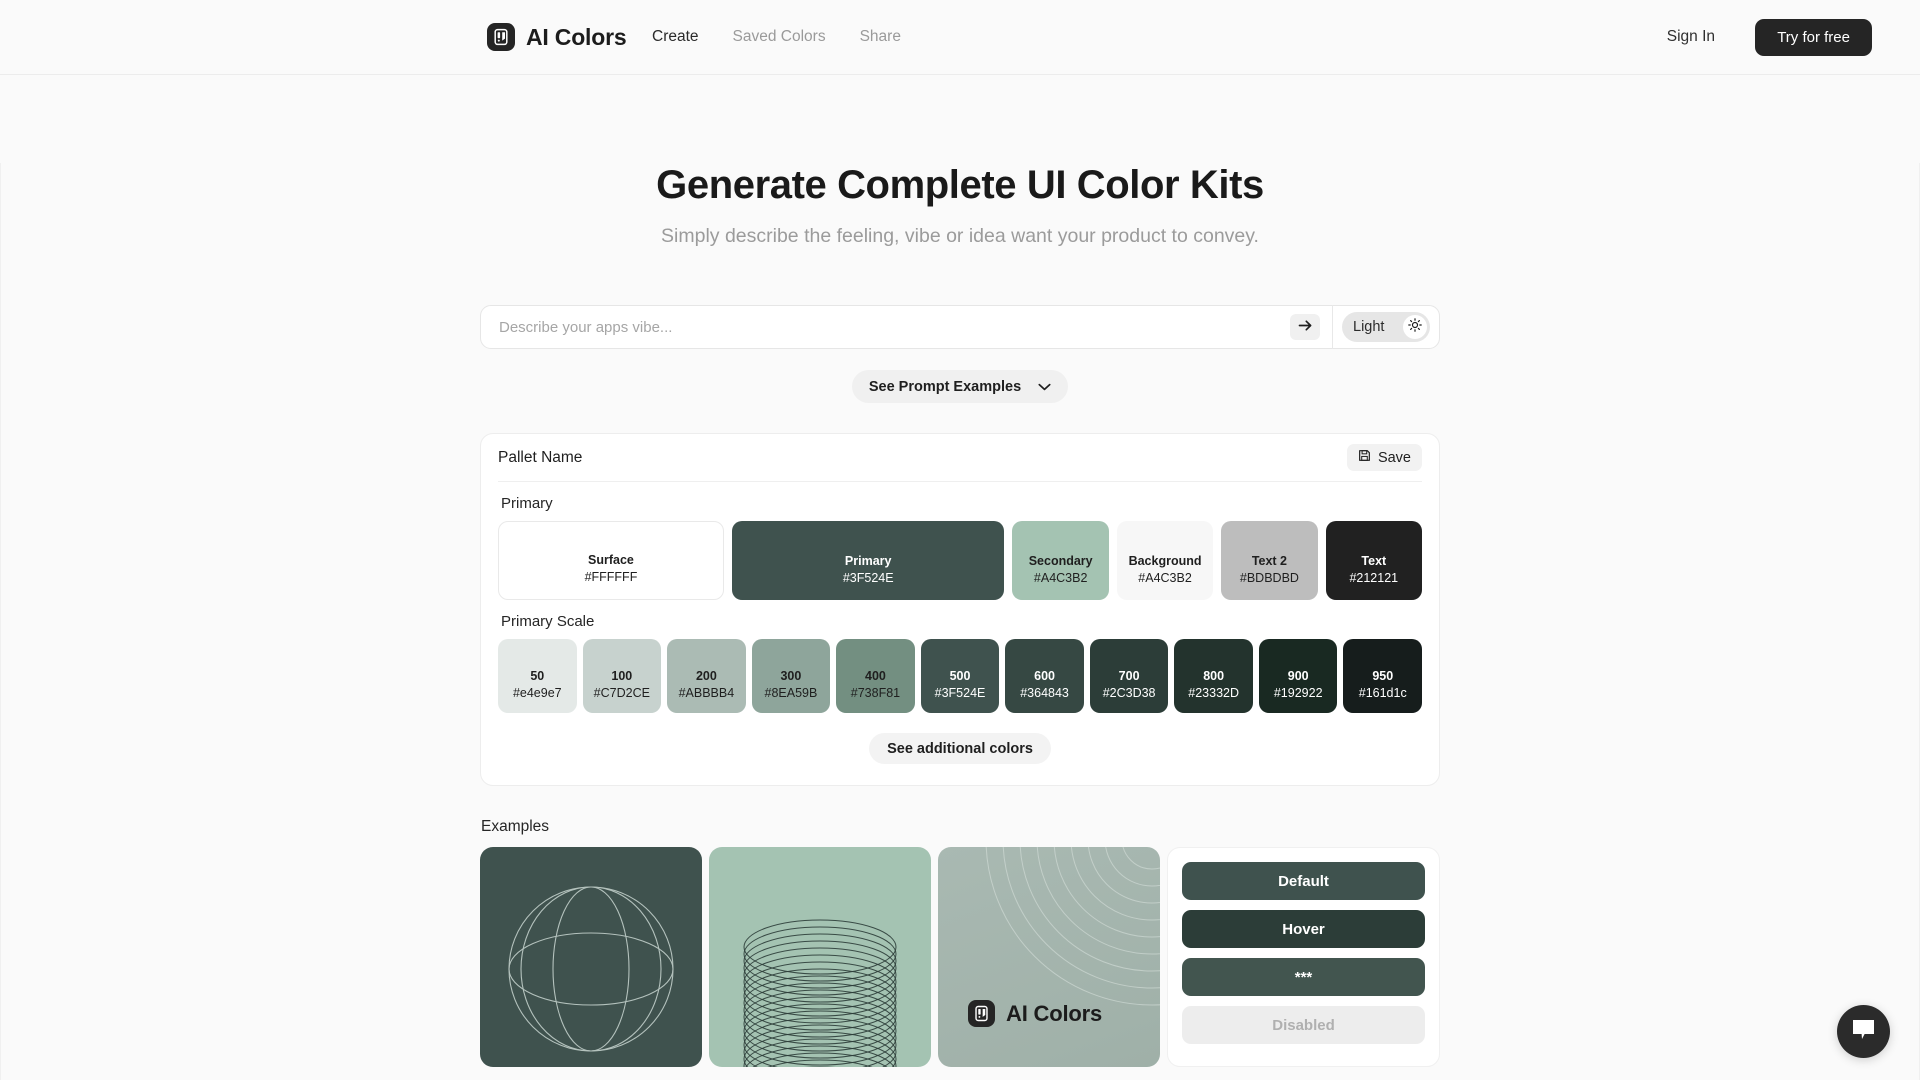 The width and height of the screenshot is (1920, 1080). I want to click on scale-swatch: 800 #23332D, so click(1213, 676).